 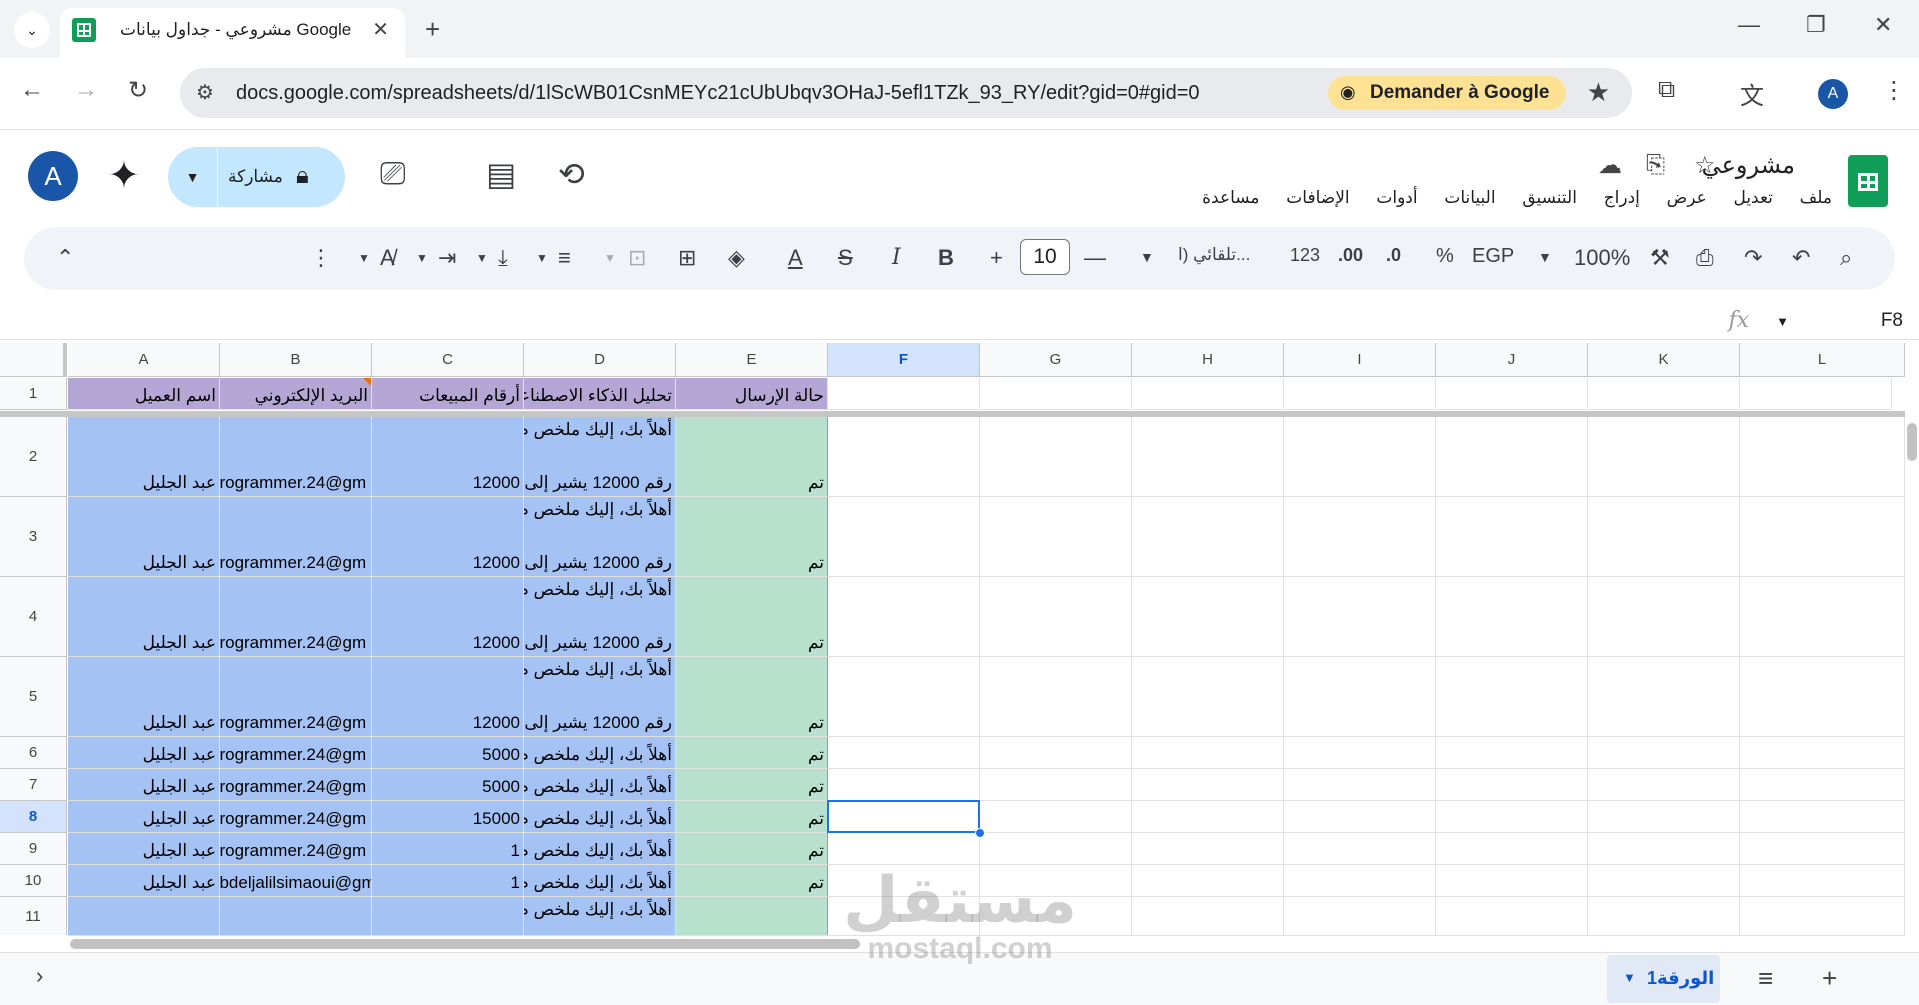 I want to click on cell-A11, so click(x=144, y=916).